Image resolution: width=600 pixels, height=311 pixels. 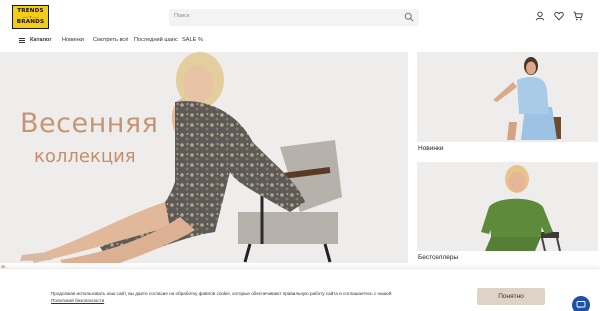 I want to click on logo-line-1: TRENDS, so click(x=30, y=10).